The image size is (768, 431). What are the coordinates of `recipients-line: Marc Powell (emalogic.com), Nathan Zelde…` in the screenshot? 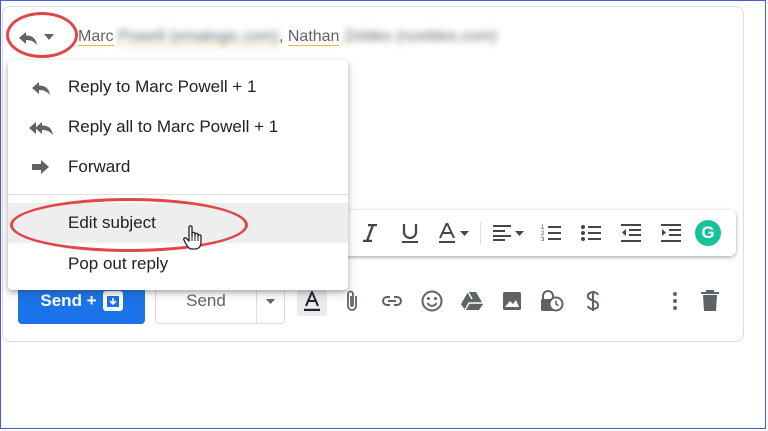 It's located at (287, 37).